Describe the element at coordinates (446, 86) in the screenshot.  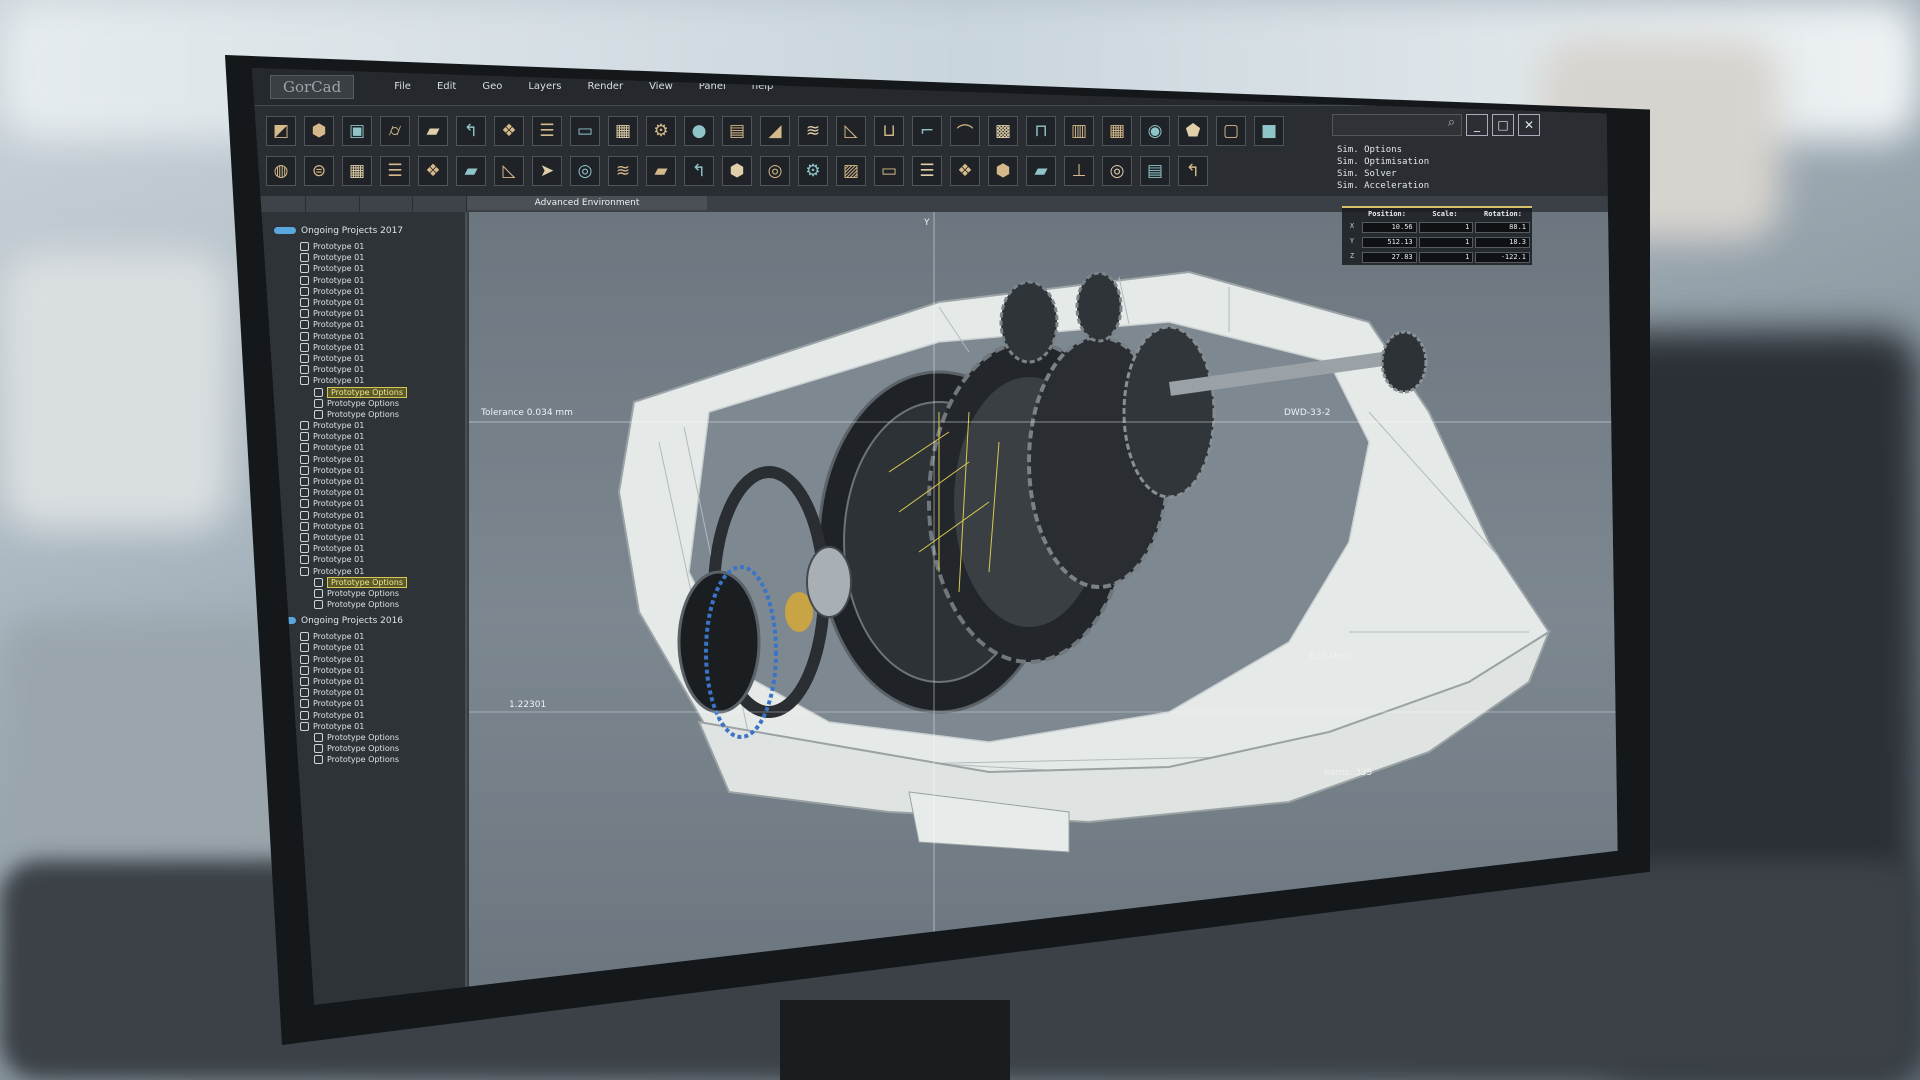
I see `menu-edit: Edit` at that location.